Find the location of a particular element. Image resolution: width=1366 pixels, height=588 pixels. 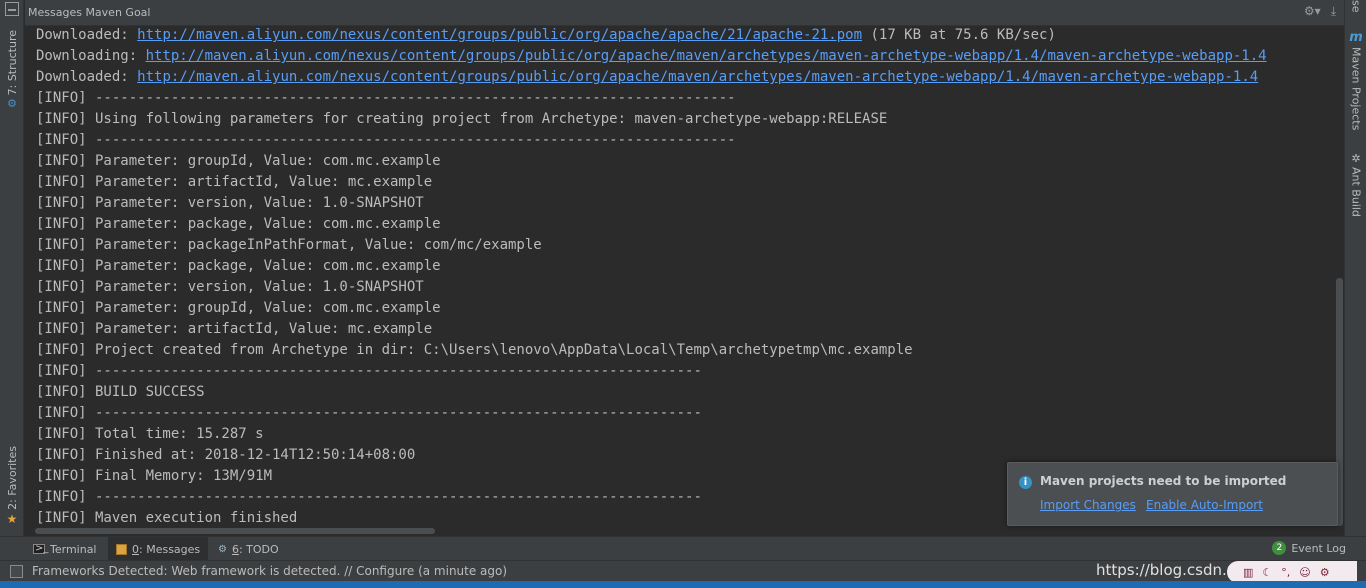

ant-build-label: Ant Build is located at coordinates (1356, 192).